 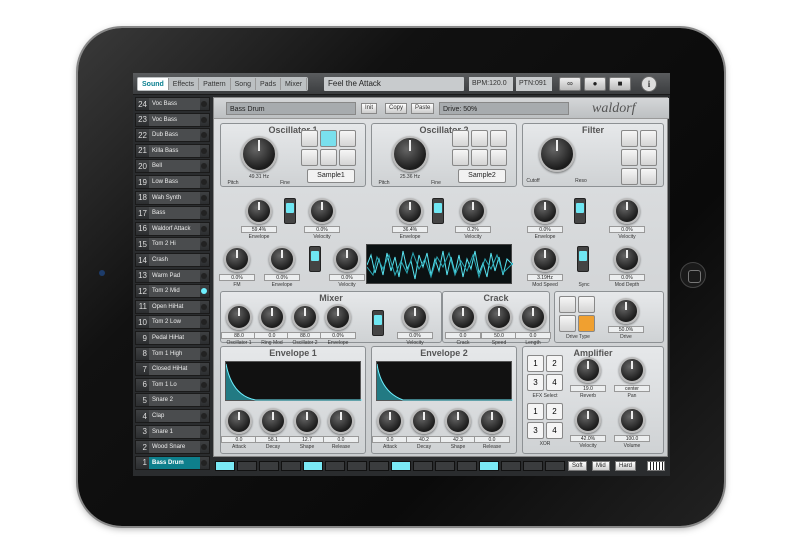 I want to click on osc1-wave-square-icon, so click(x=347, y=138).